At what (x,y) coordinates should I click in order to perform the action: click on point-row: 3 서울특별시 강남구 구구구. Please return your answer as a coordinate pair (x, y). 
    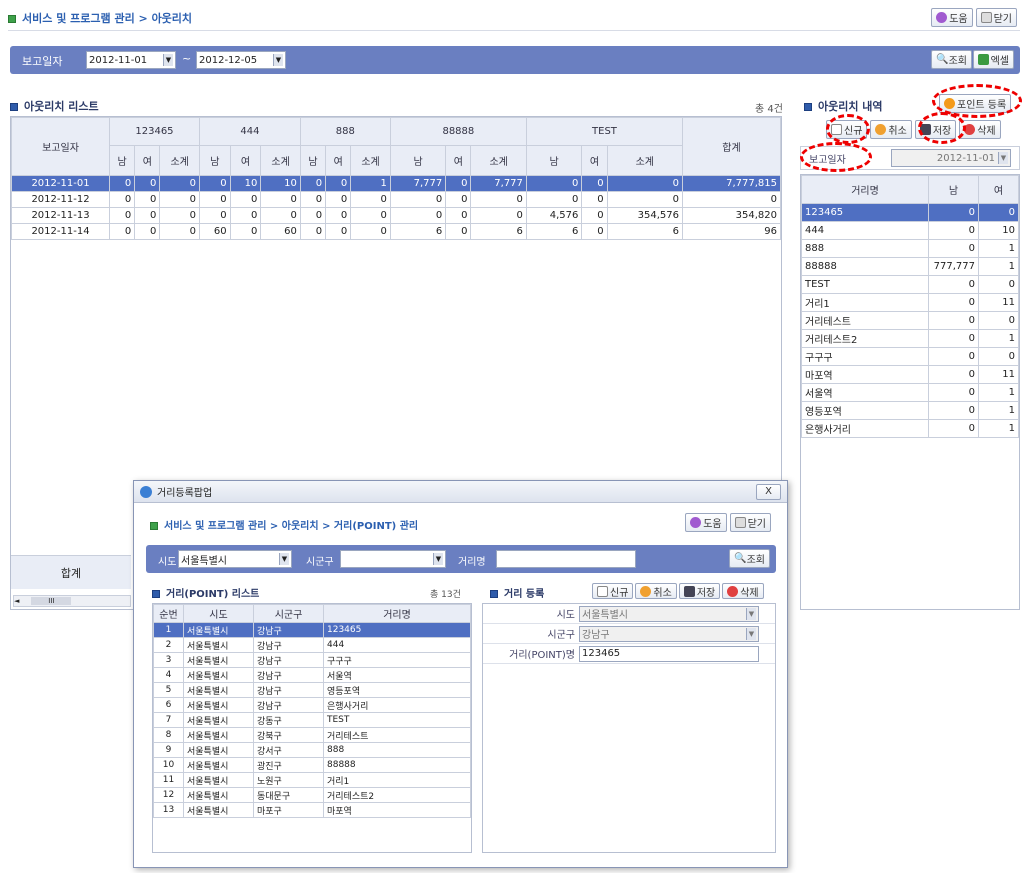
    Looking at the image, I should click on (312, 660).